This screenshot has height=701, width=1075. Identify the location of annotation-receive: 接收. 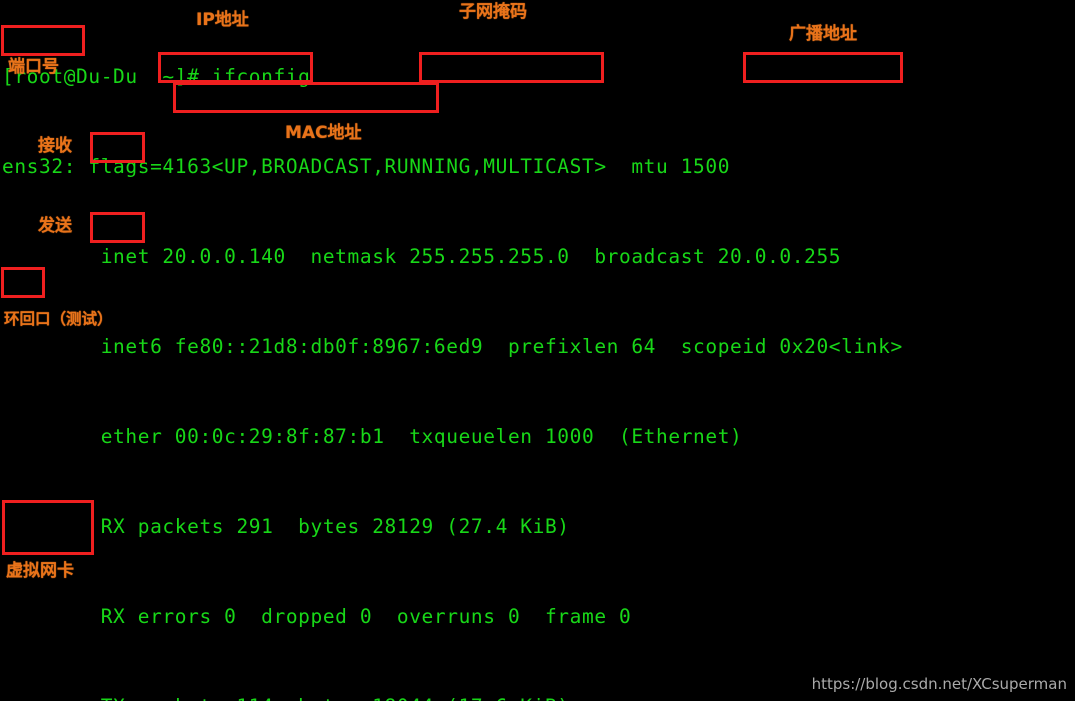
(55, 146).